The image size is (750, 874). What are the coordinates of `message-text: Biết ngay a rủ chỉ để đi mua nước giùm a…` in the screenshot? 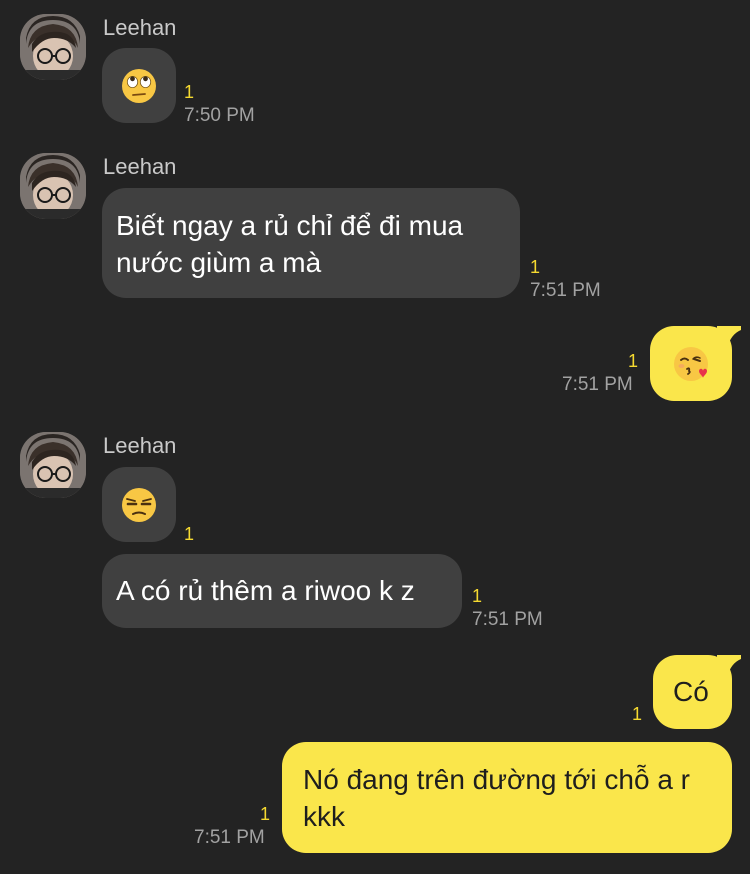 It's located at (290, 244).